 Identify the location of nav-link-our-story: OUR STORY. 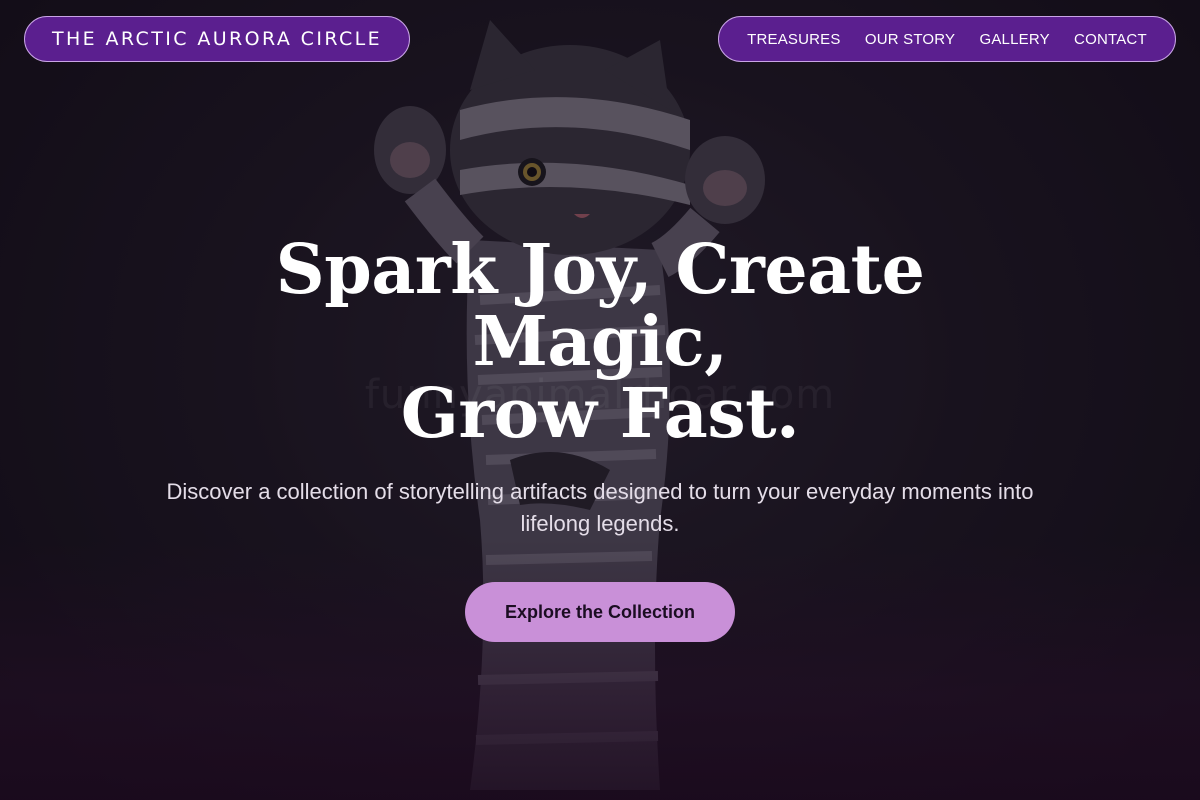
(910, 39).